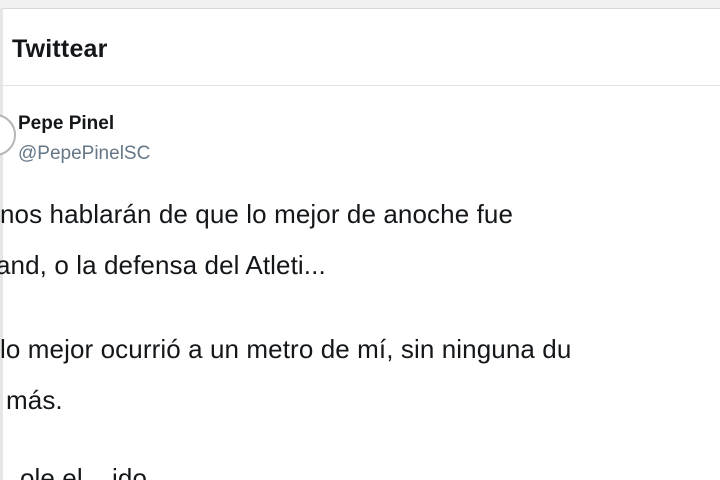 Image resolution: width=720 pixels, height=480 pixels. What do you see at coordinates (8, 135) in the screenshot?
I see `author-avatar` at bounding box center [8, 135].